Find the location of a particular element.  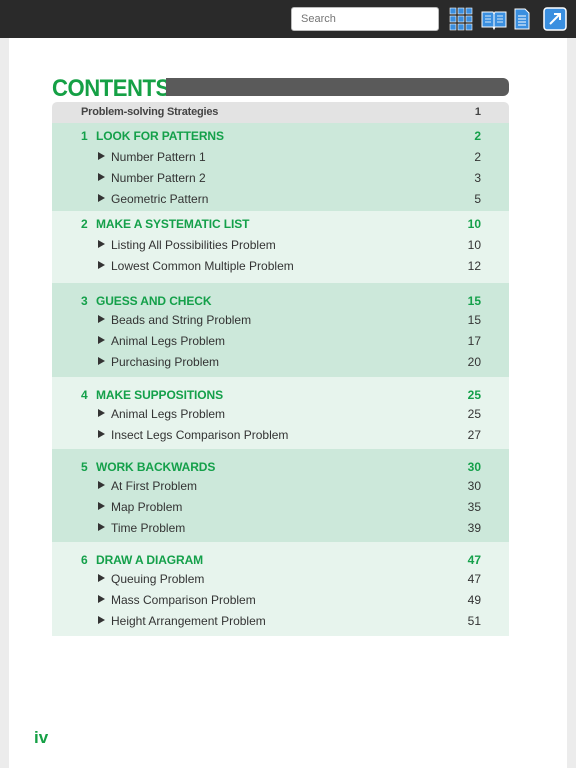

toc-item-label: Map Problem is located at coordinates (147, 507).